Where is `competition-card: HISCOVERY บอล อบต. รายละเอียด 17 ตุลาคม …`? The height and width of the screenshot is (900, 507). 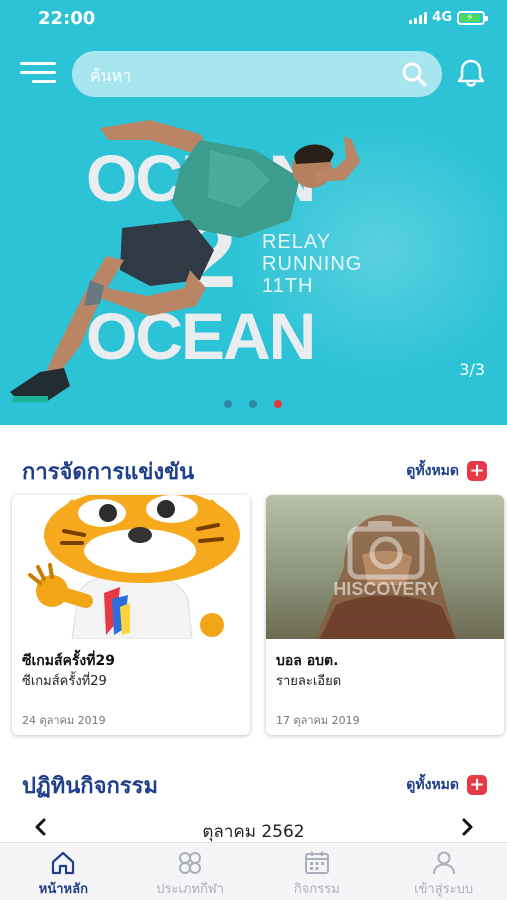 competition-card: HISCOVERY บอล อบต. รายละเอียด 17 ตุลาคม … is located at coordinates (385, 615).